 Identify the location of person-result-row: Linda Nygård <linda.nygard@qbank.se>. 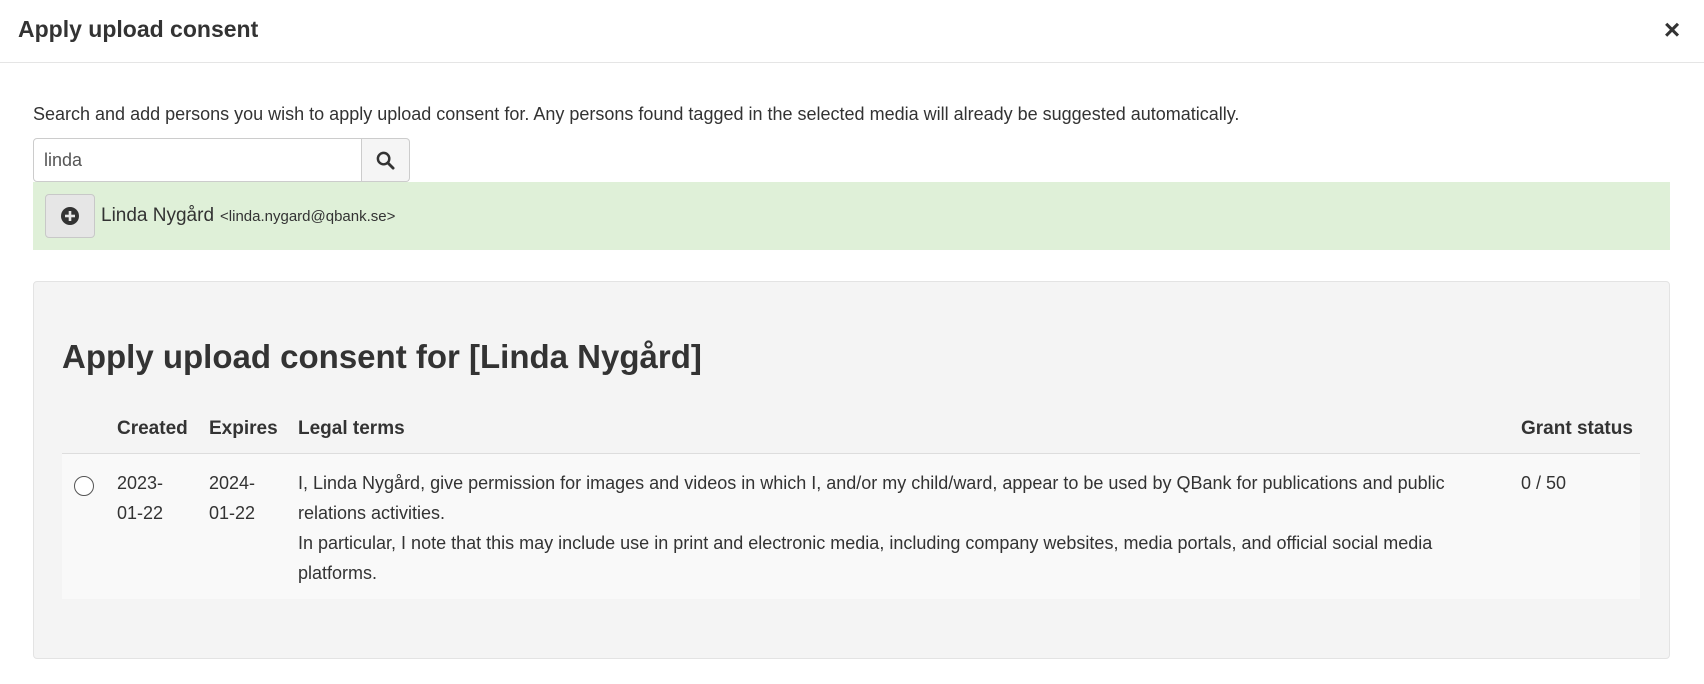
(851, 216).